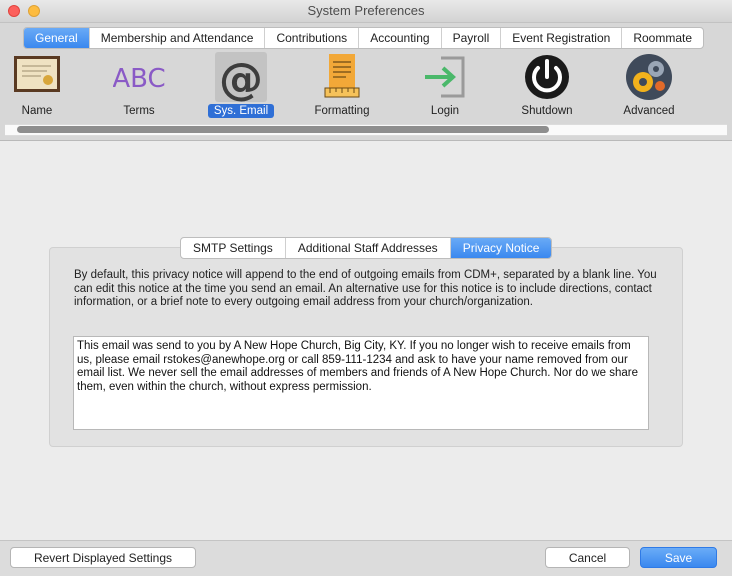 The image size is (732, 576). I want to click on abc-text-icon: ABC, so click(138, 77).